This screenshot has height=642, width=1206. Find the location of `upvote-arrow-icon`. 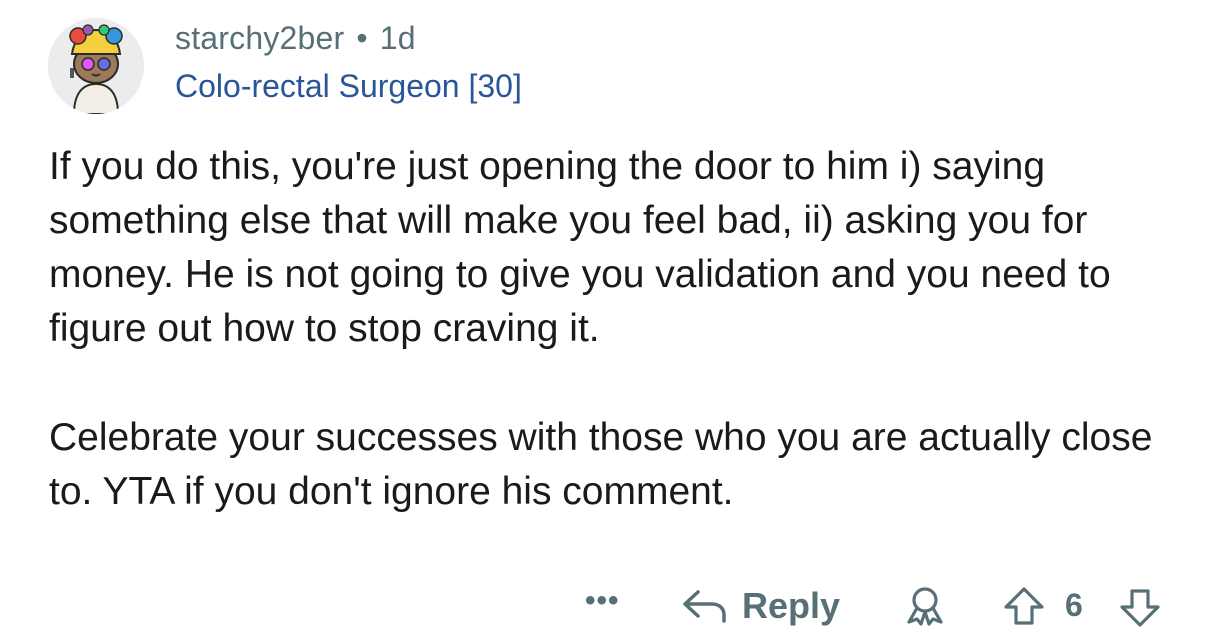

upvote-arrow-icon is located at coordinates (1024, 606).